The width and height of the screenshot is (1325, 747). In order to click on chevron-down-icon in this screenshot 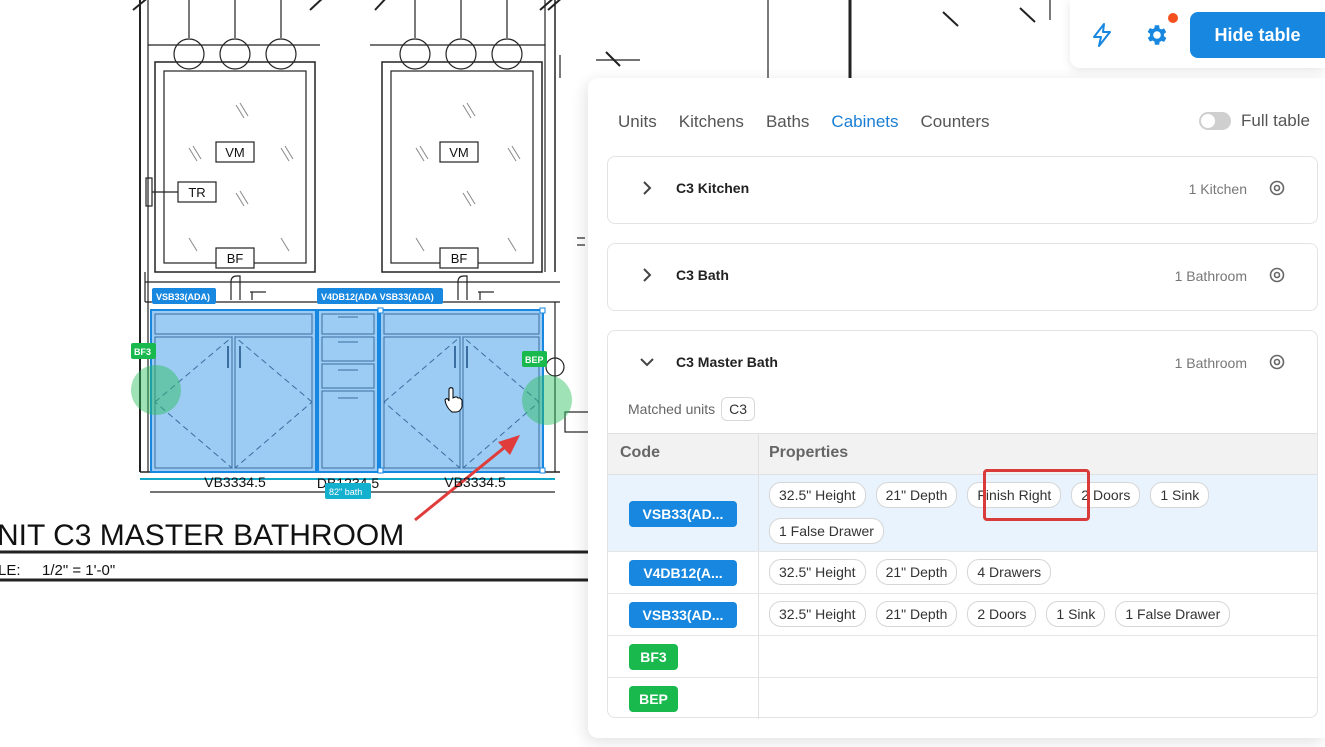, I will do `click(647, 362)`.